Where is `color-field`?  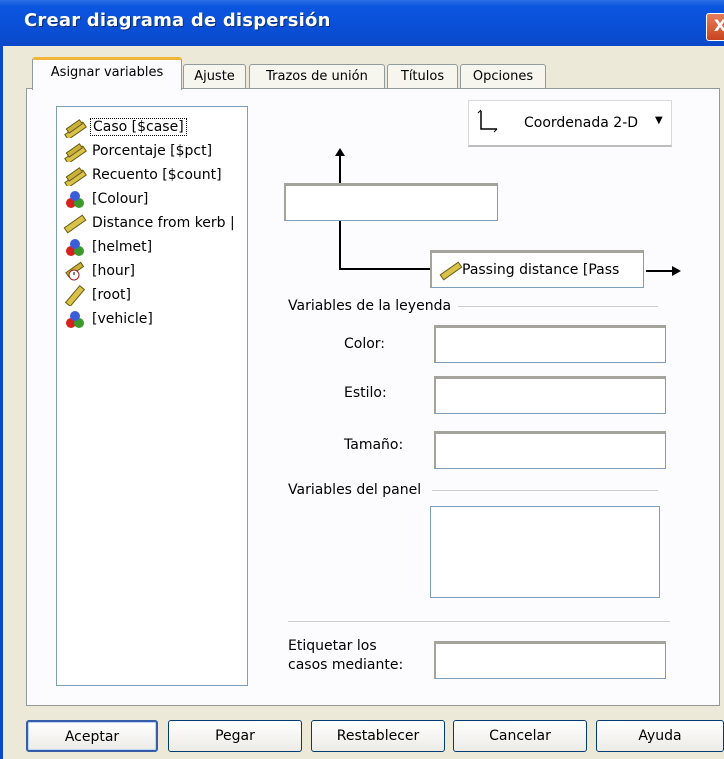 color-field is located at coordinates (550, 344).